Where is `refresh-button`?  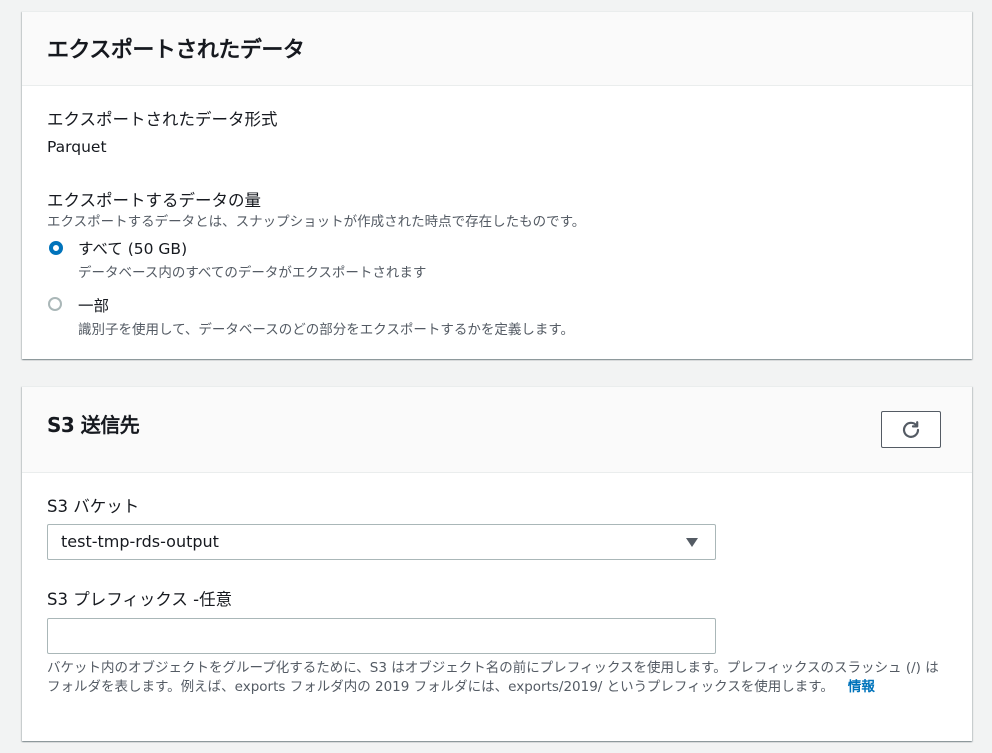
refresh-button is located at coordinates (911, 429).